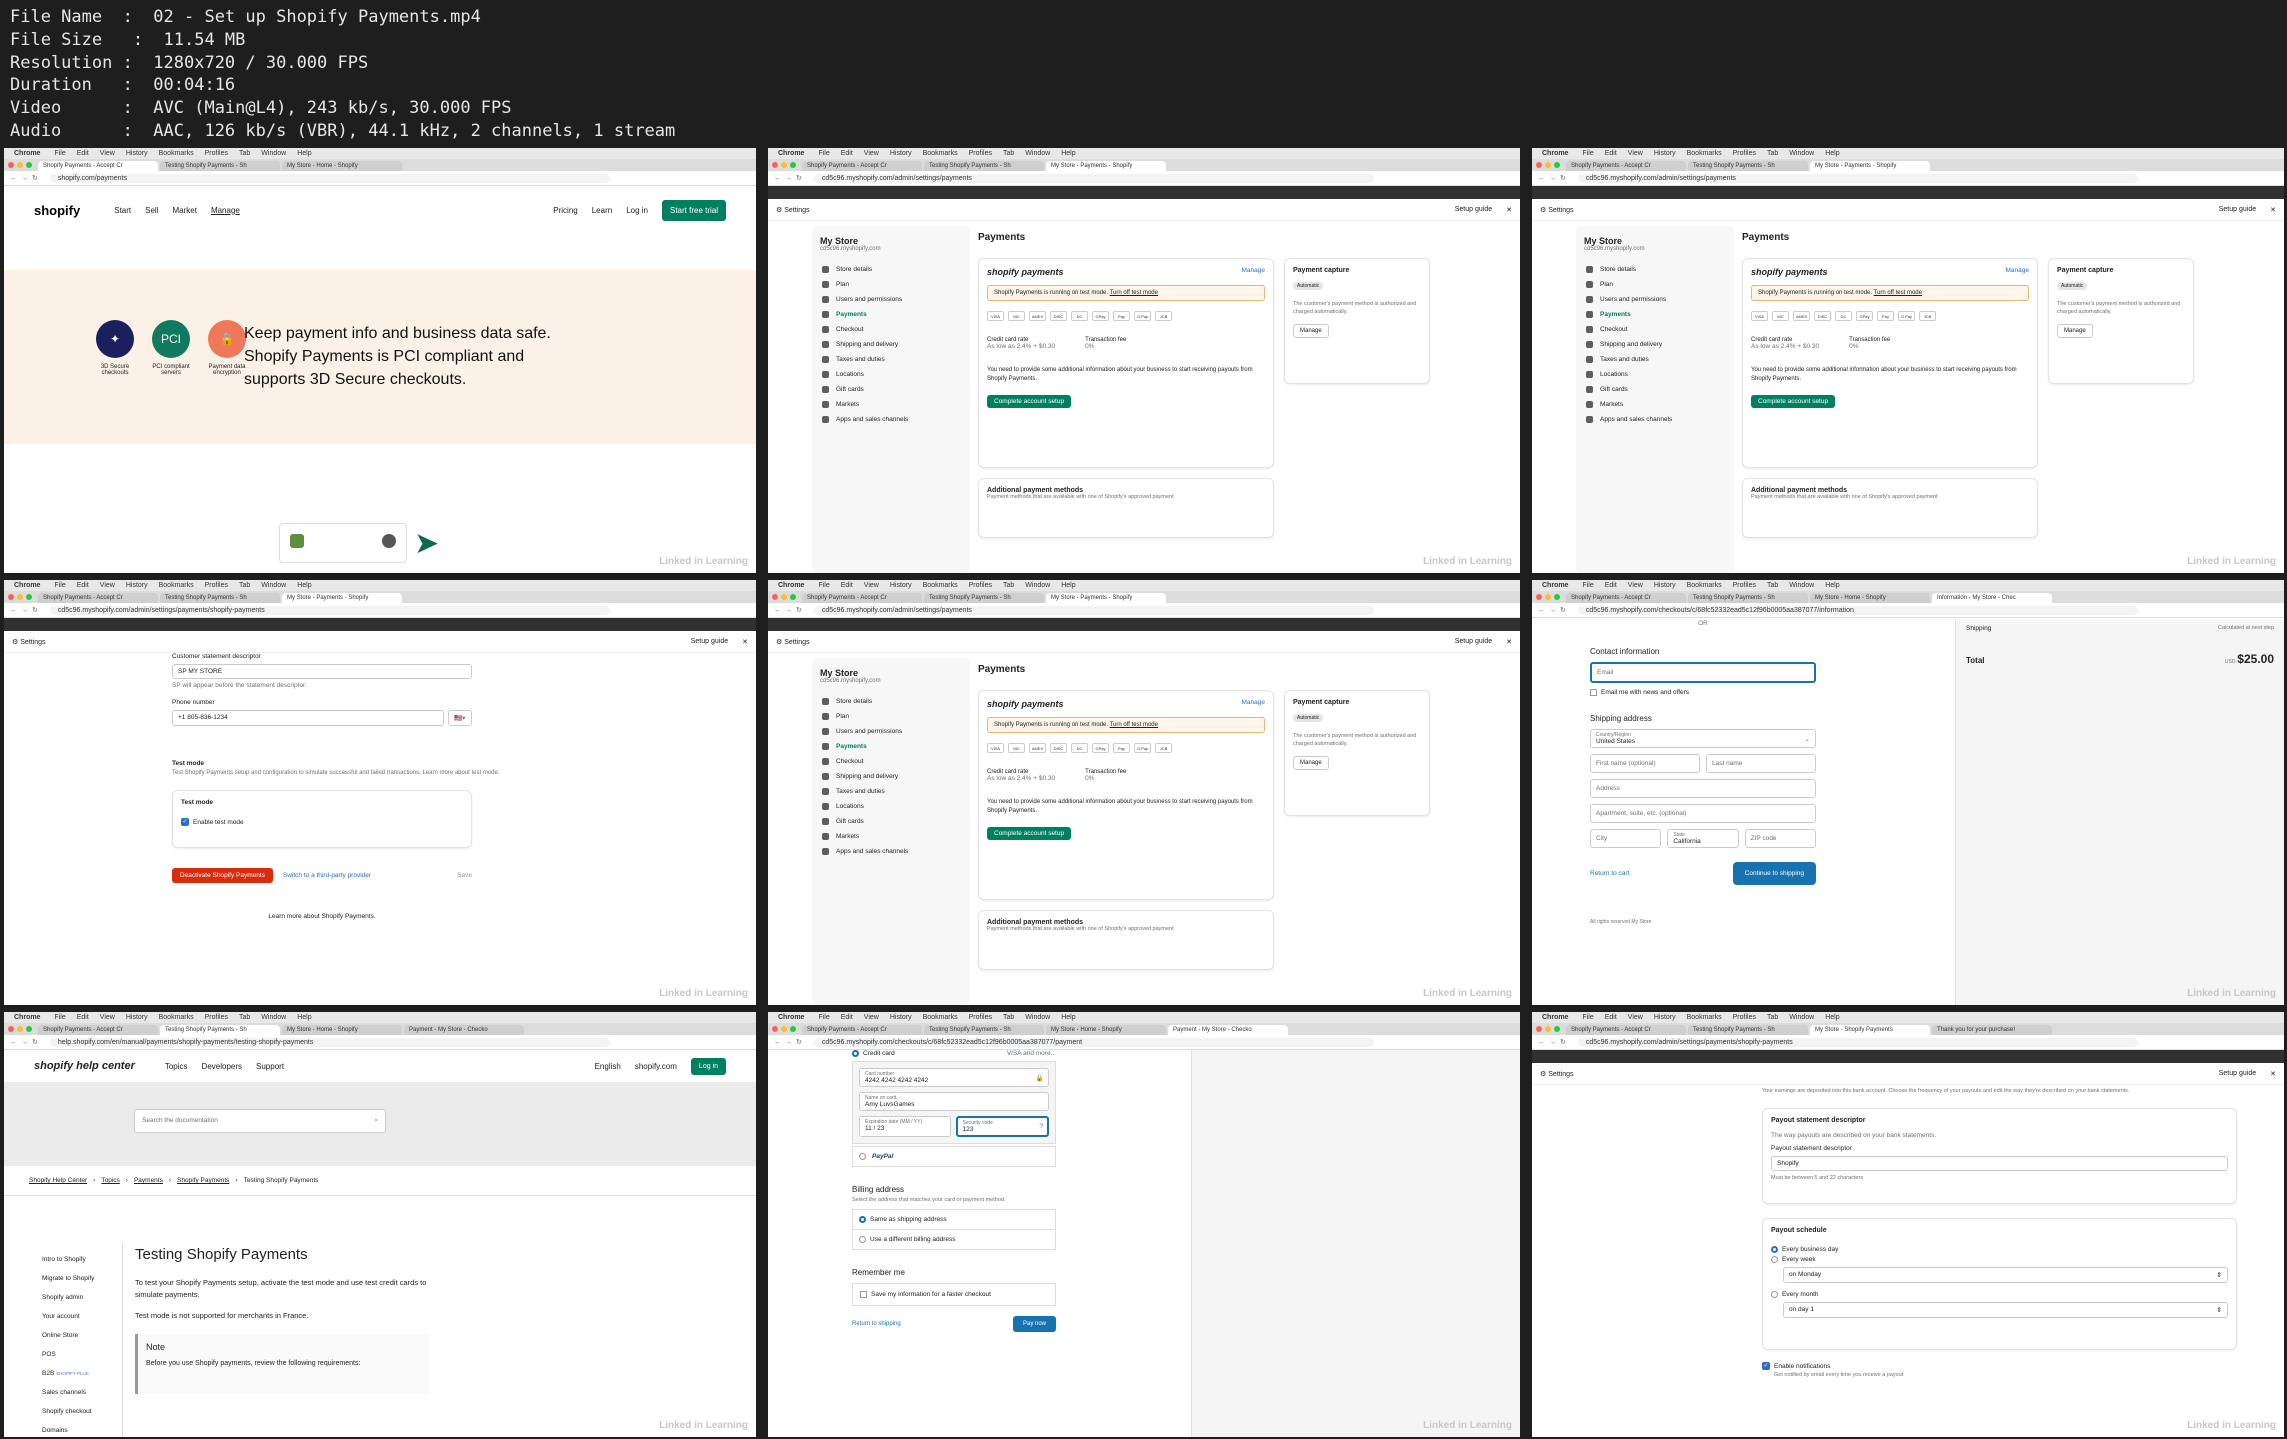 The image size is (2287, 1439). Describe the element at coordinates (1870, 1030) in the screenshot. I see `browser-tab: My Store - Shopify Payments` at that location.